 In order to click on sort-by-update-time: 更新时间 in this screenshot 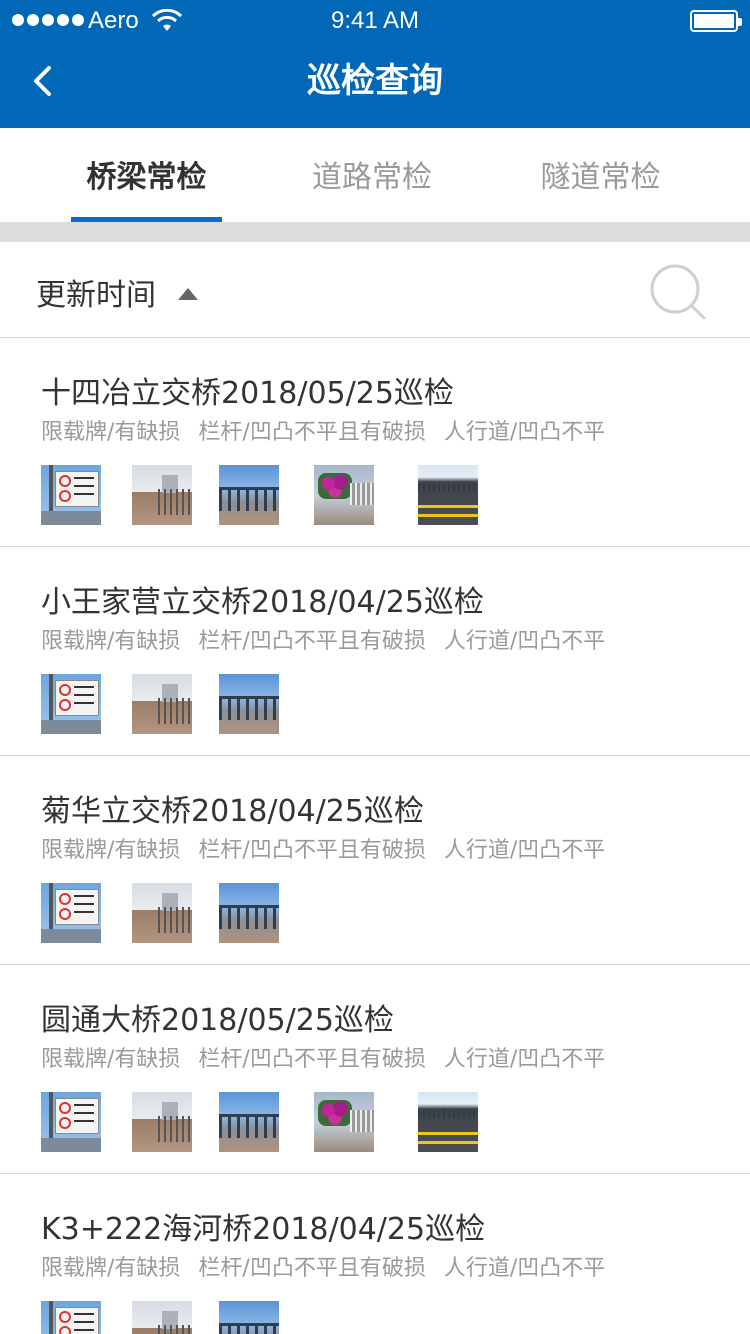, I will do `click(96, 292)`.